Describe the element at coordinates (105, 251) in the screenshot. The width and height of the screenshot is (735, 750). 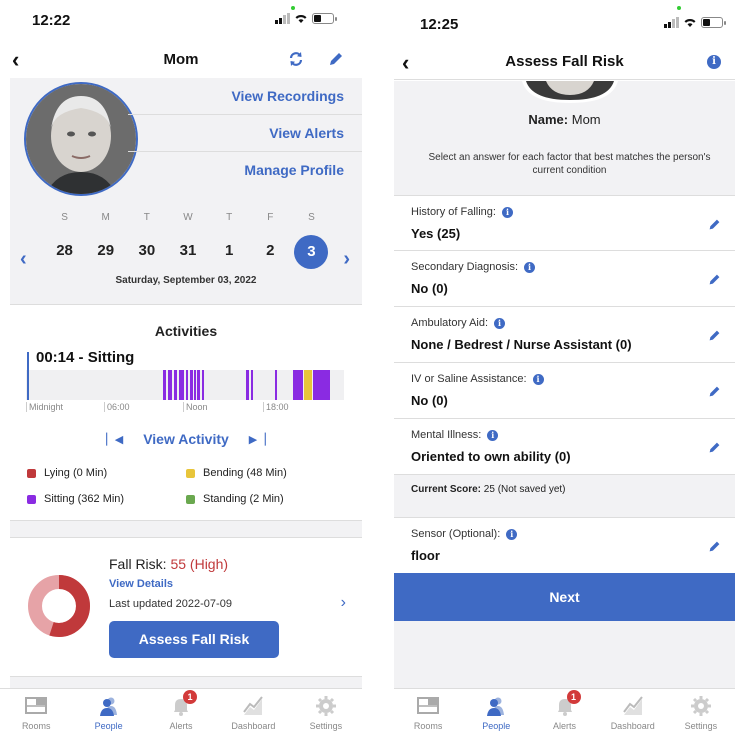
I see `calendar-date: 29` at that location.